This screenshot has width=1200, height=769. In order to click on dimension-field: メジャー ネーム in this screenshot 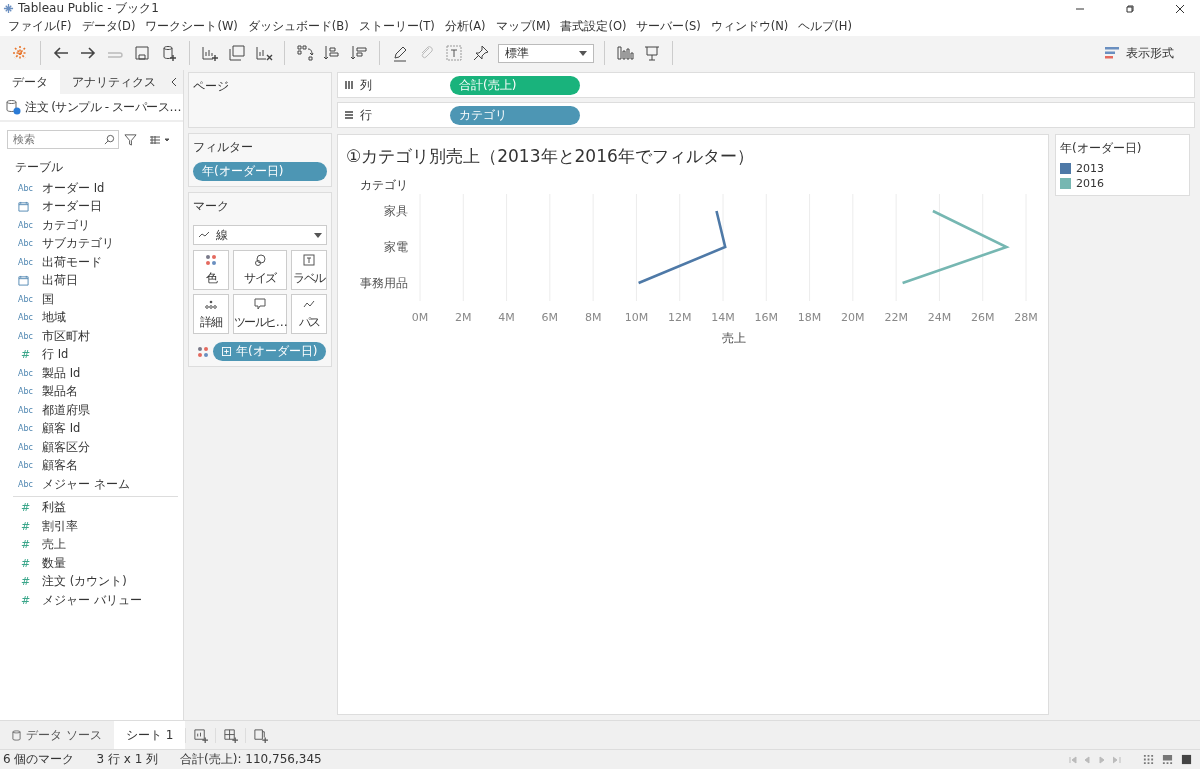, I will do `click(86, 484)`.